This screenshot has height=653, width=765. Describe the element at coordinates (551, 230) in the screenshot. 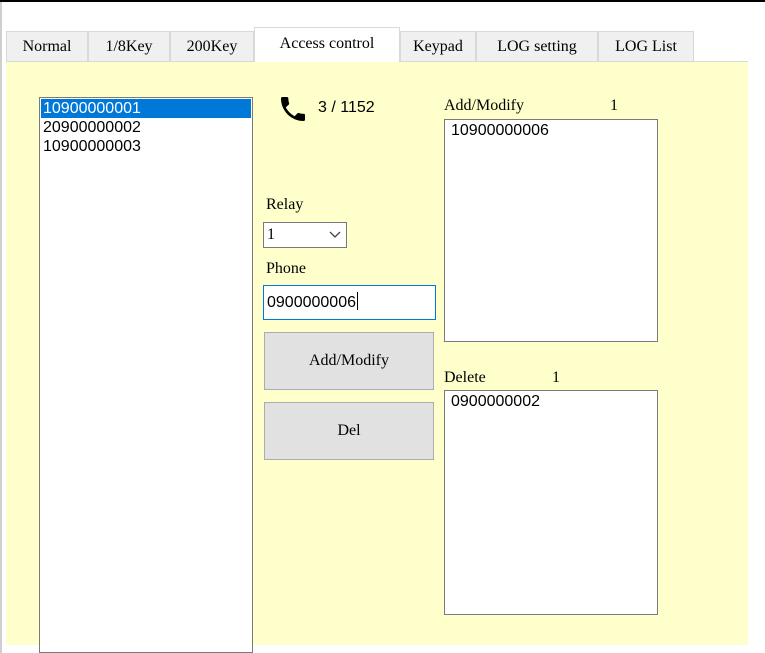

I see `add-modify-list: 10900000006` at that location.